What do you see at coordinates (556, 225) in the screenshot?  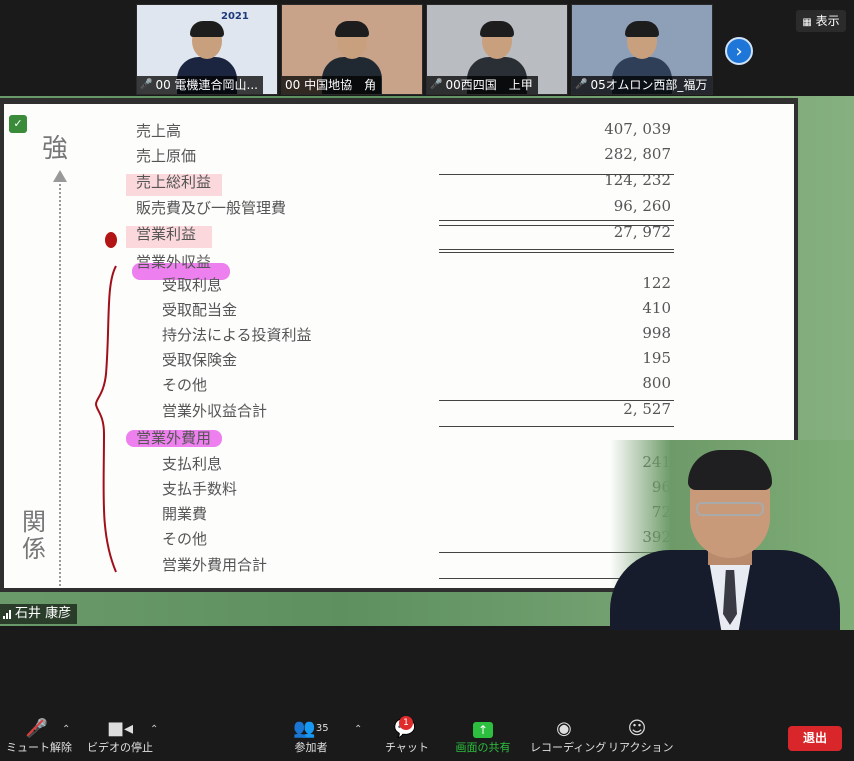 I see `rule-operating-profit` at bounding box center [556, 225].